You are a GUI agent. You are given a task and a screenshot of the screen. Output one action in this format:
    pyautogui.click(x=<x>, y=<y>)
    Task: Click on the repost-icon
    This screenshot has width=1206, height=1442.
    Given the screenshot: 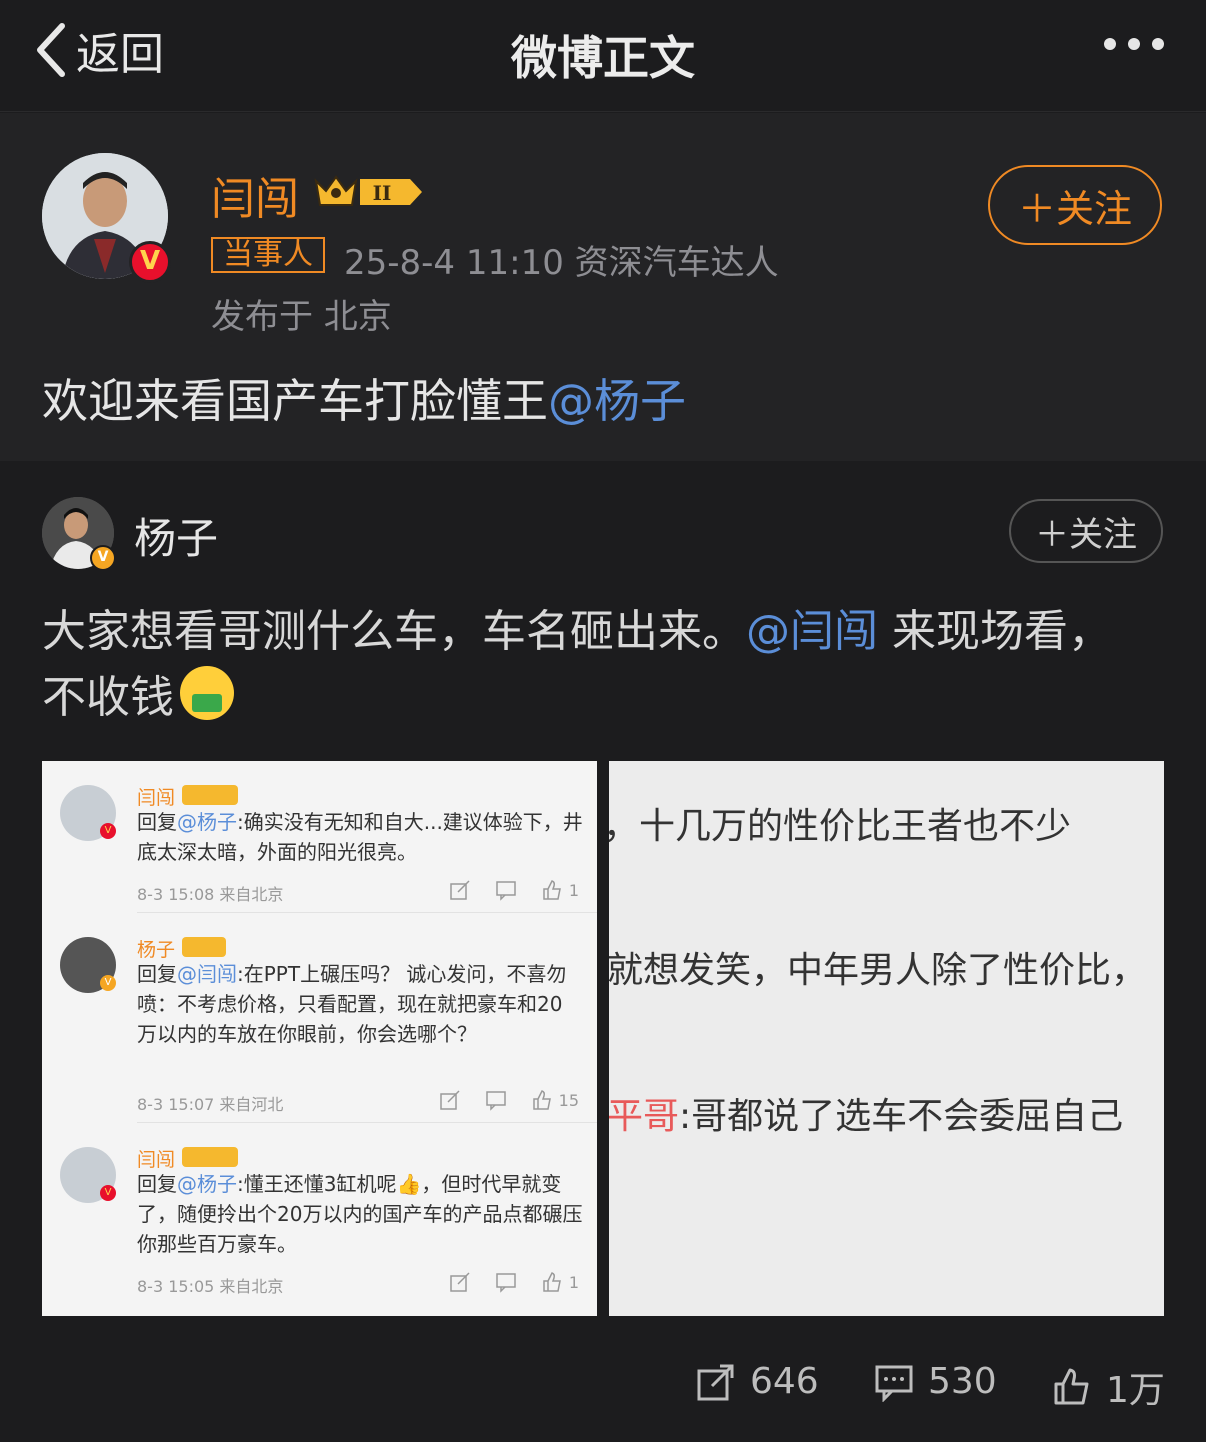 What is the action you would take?
    pyautogui.click(x=715, y=1382)
    